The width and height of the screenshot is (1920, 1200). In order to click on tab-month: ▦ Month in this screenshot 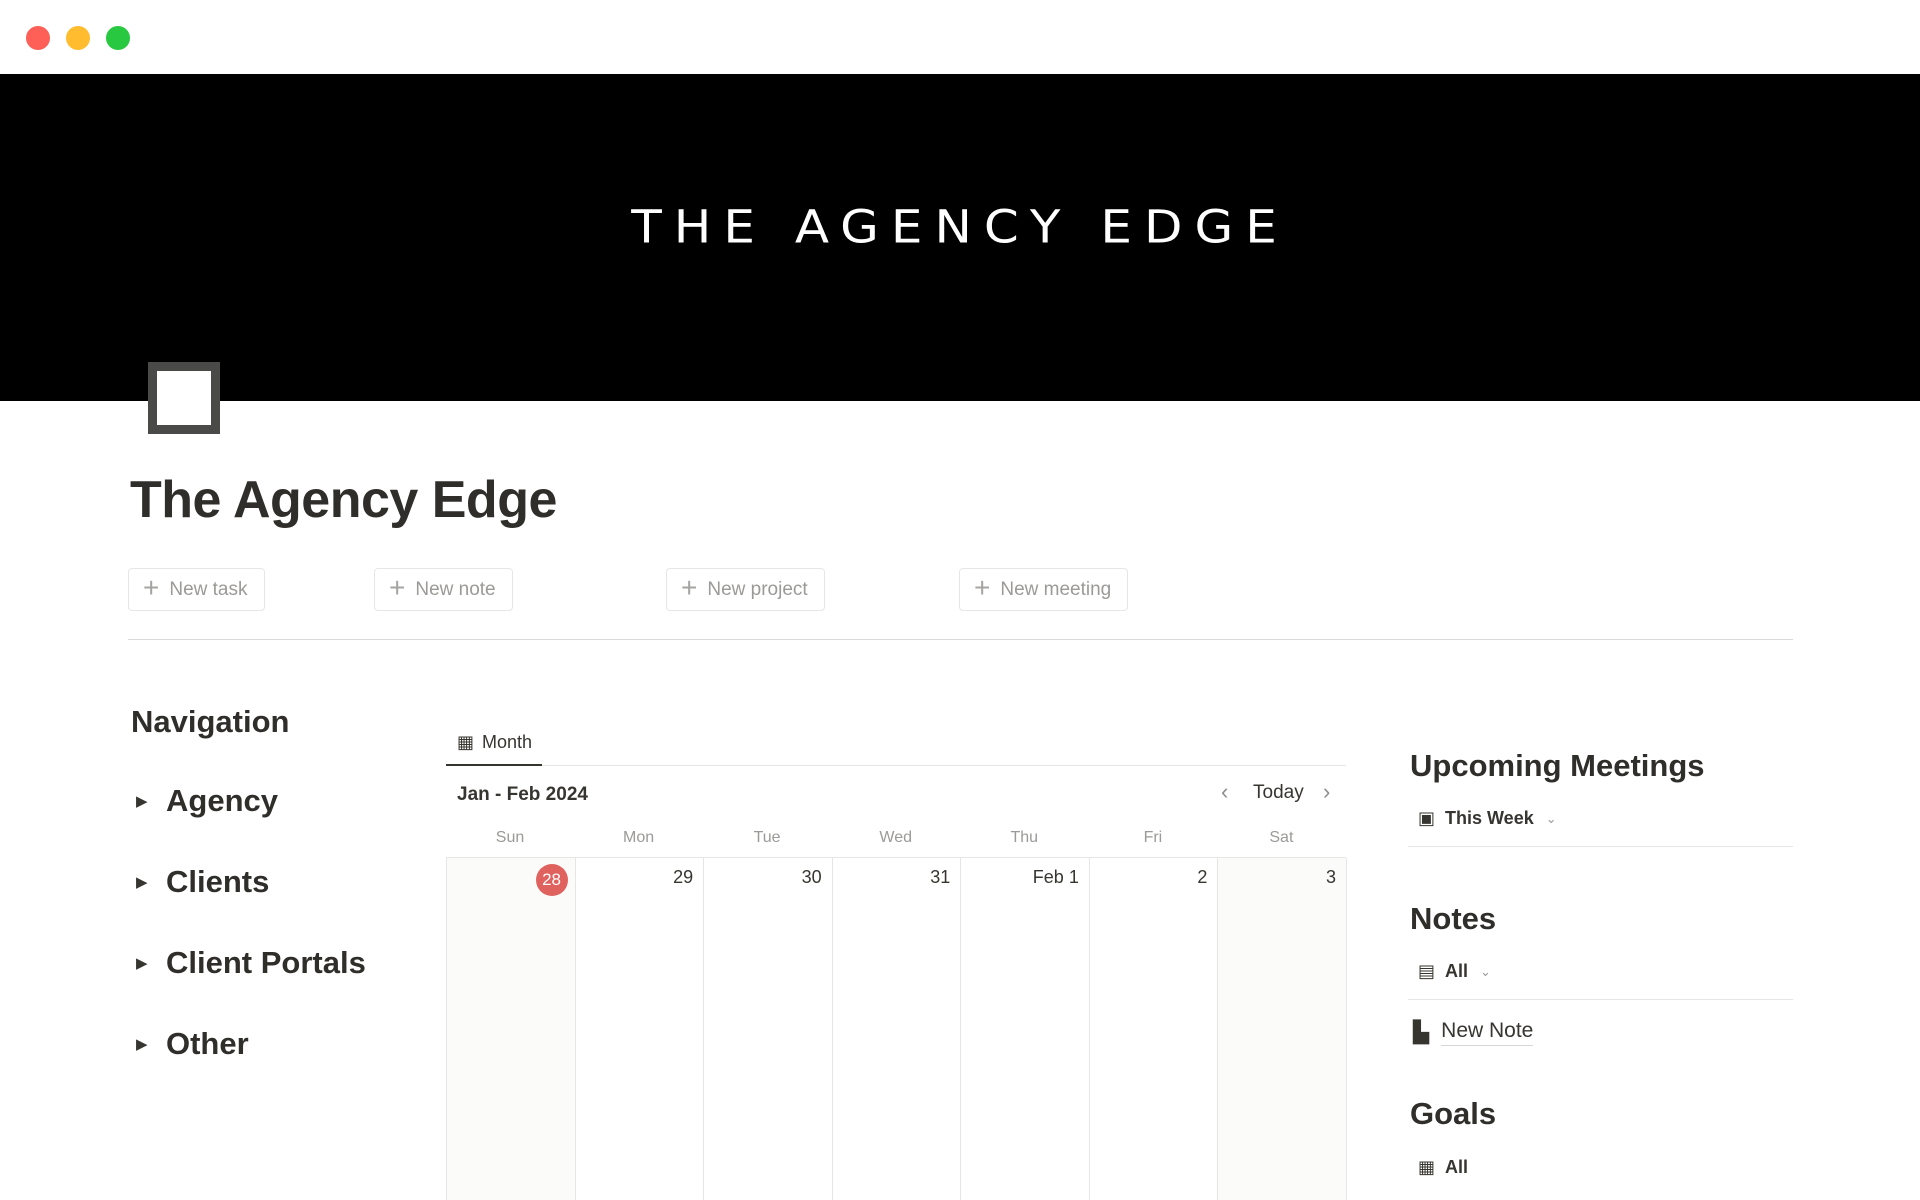, I will do `click(494, 743)`.